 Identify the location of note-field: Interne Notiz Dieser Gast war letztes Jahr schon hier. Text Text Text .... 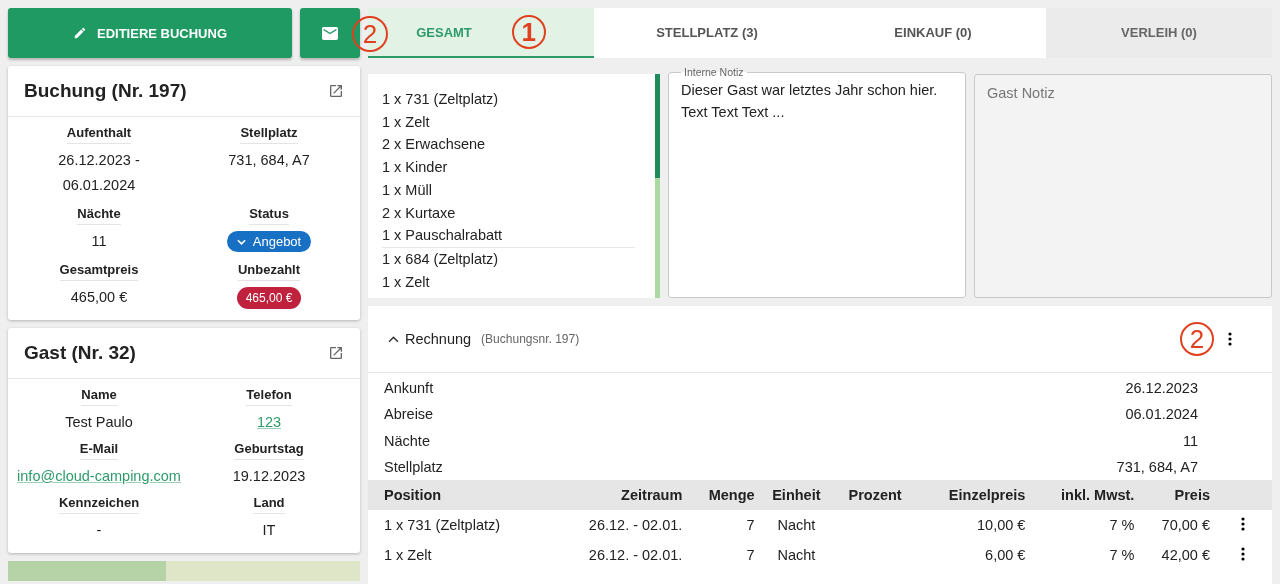
(817, 182).